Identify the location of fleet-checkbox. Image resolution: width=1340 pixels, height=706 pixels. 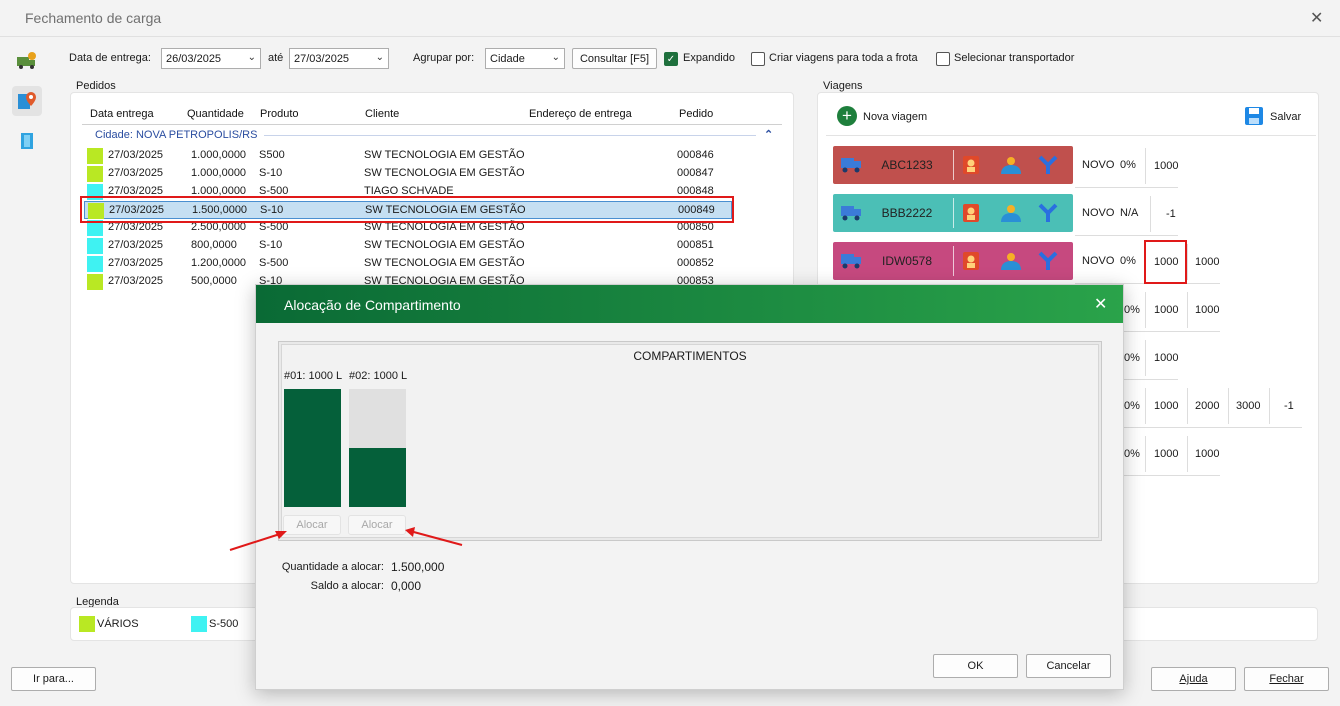
(758, 59).